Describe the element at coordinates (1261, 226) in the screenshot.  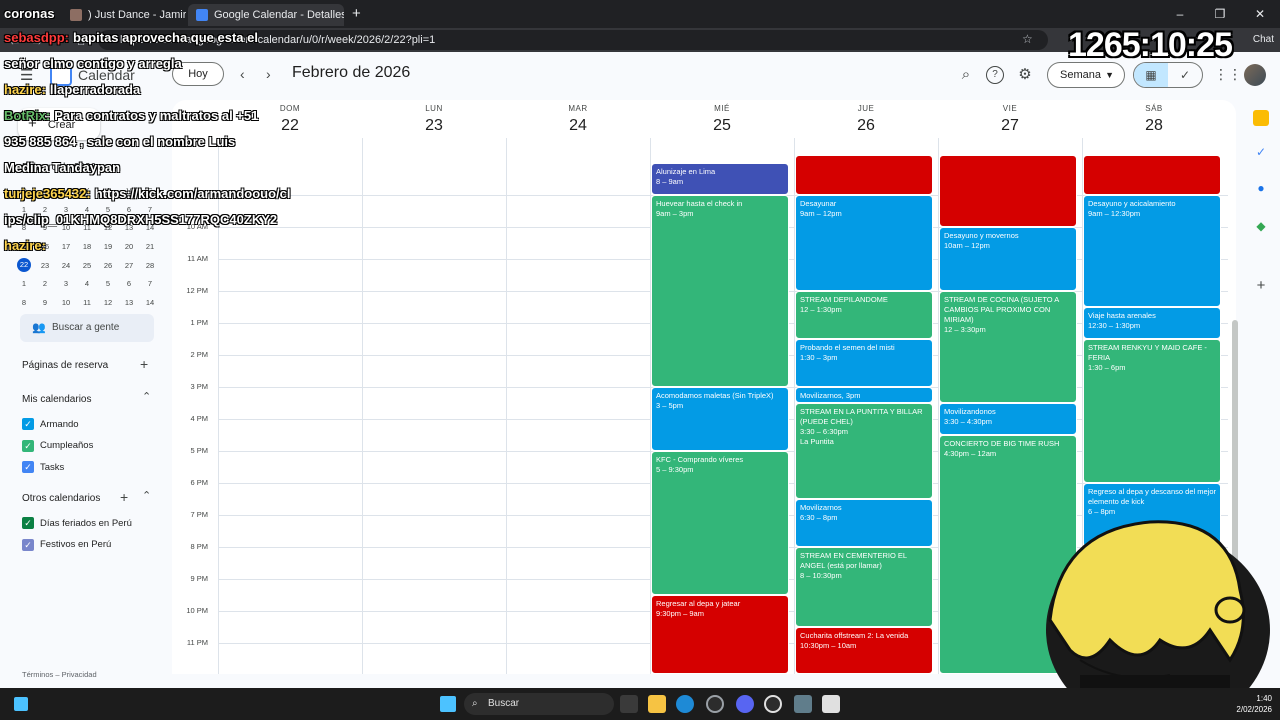
I see `maps-icon: ◆` at that location.